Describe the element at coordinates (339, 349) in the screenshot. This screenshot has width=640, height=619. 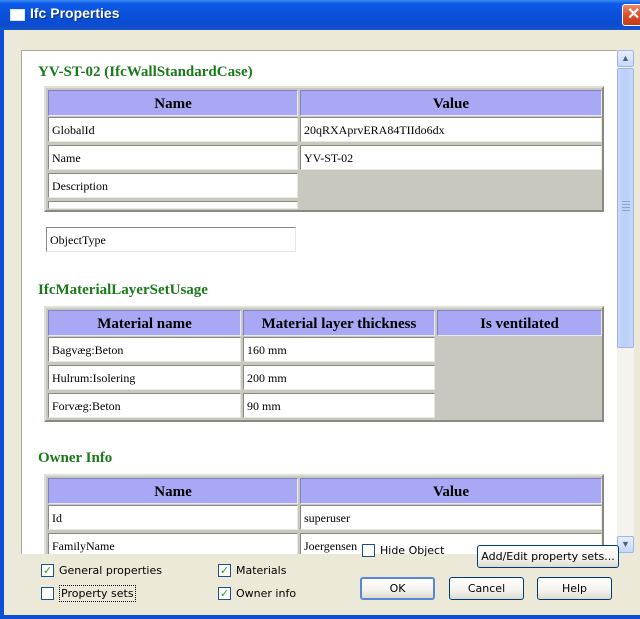
I see `layer-thickness-cell: 160 mm` at that location.